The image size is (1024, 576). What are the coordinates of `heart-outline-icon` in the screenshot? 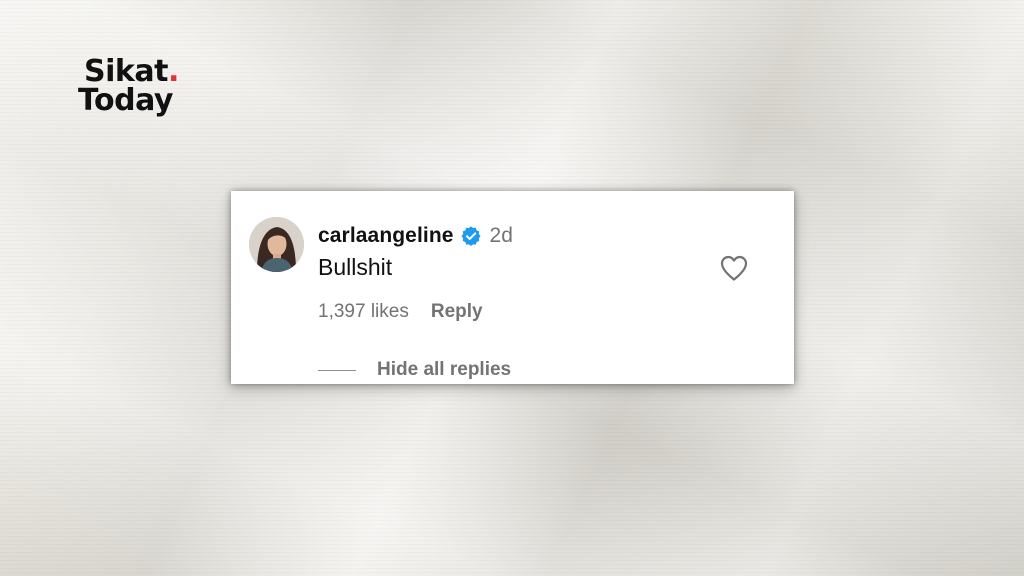 It's located at (734, 268).